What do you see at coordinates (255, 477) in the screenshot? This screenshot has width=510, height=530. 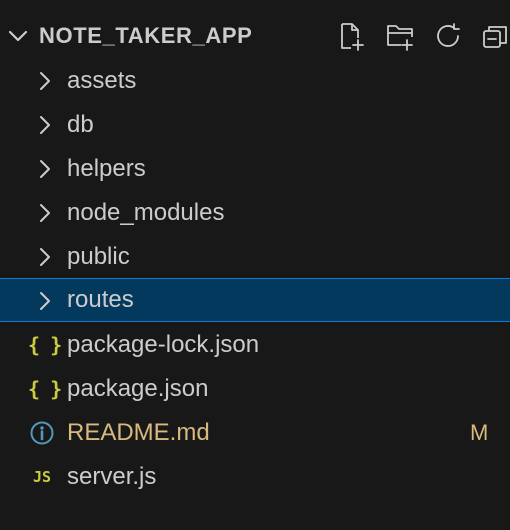 I see `tree-item-server-js: JS server.js` at bounding box center [255, 477].